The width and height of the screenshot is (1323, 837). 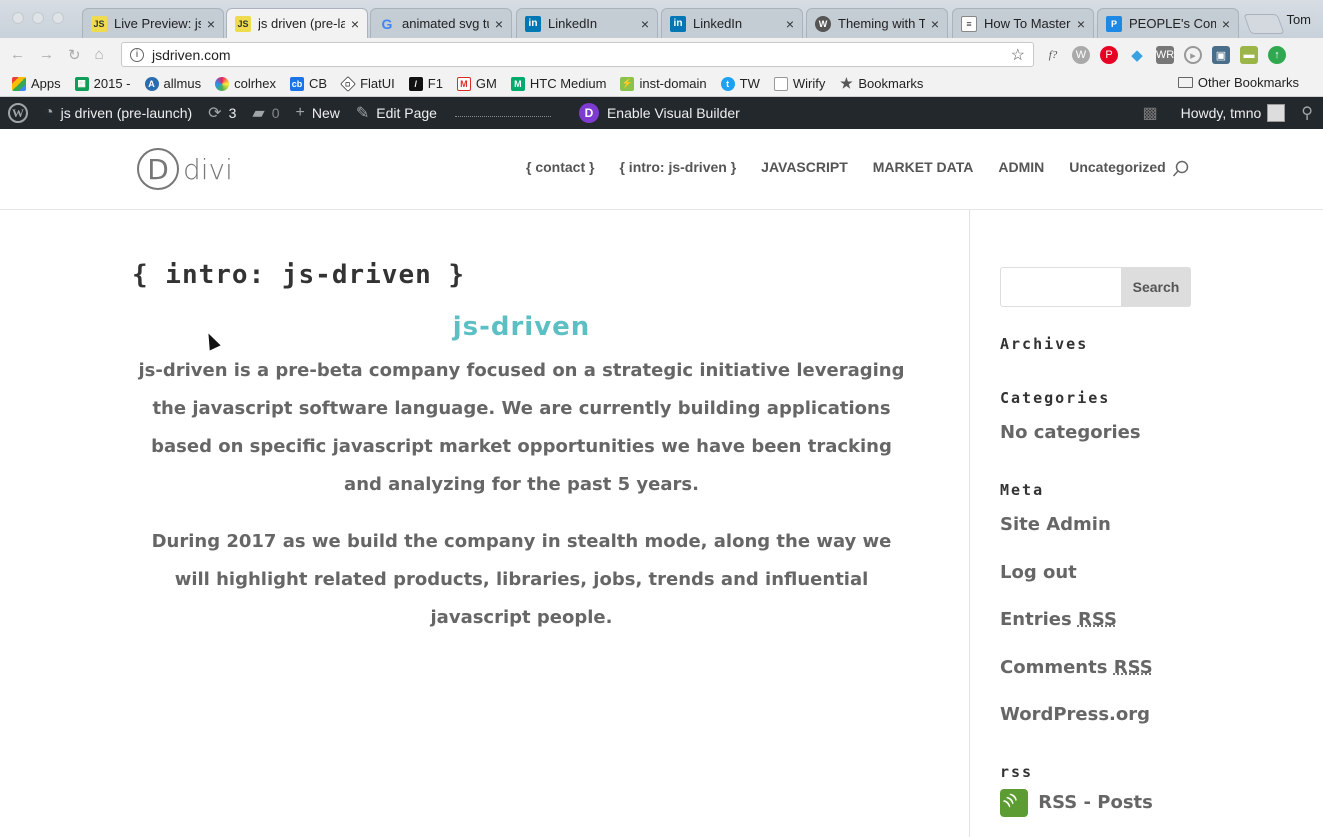 I want to click on wordpress-extension-icon: W, so click(x=1081, y=55).